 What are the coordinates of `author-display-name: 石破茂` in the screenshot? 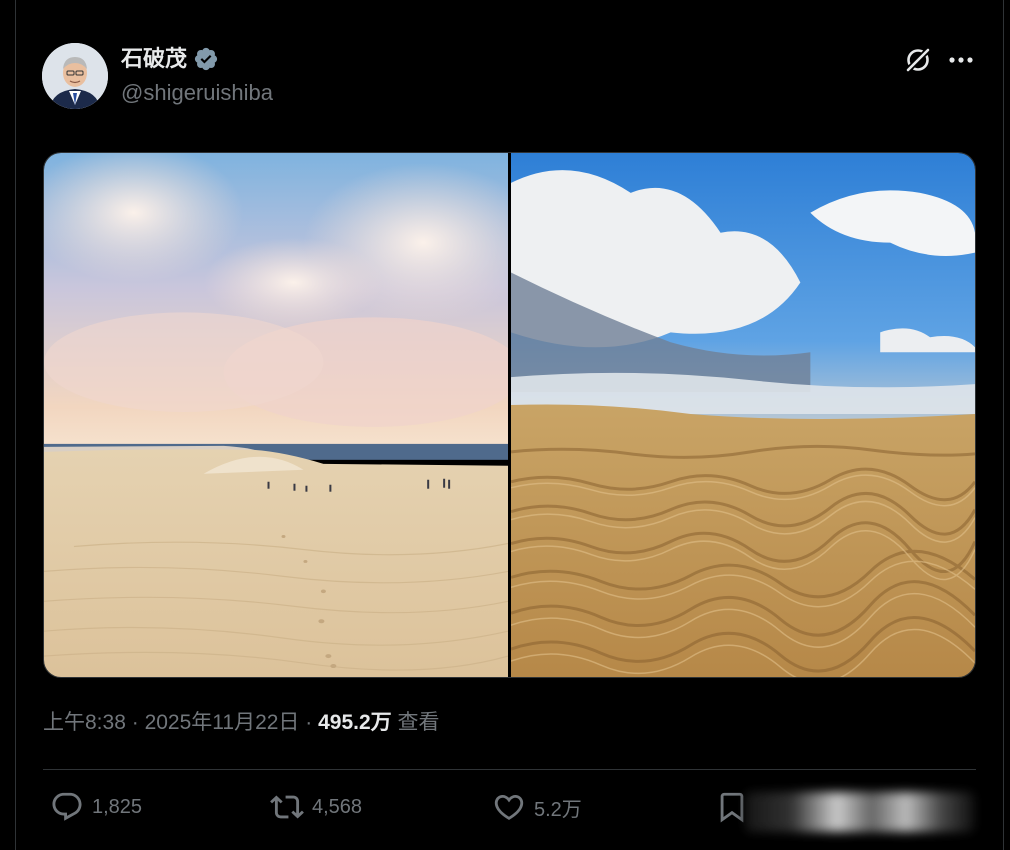 It's located at (154, 59).